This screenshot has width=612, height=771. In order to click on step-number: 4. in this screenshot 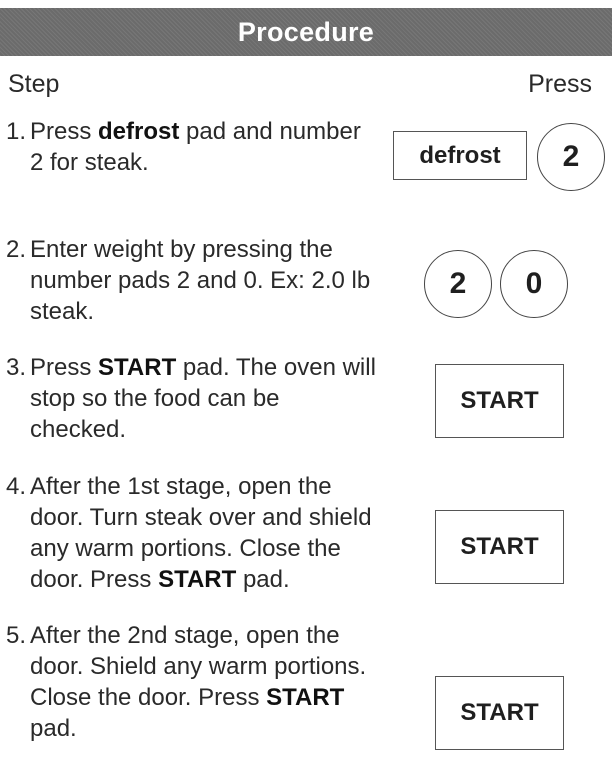, I will do `click(16, 486)`.